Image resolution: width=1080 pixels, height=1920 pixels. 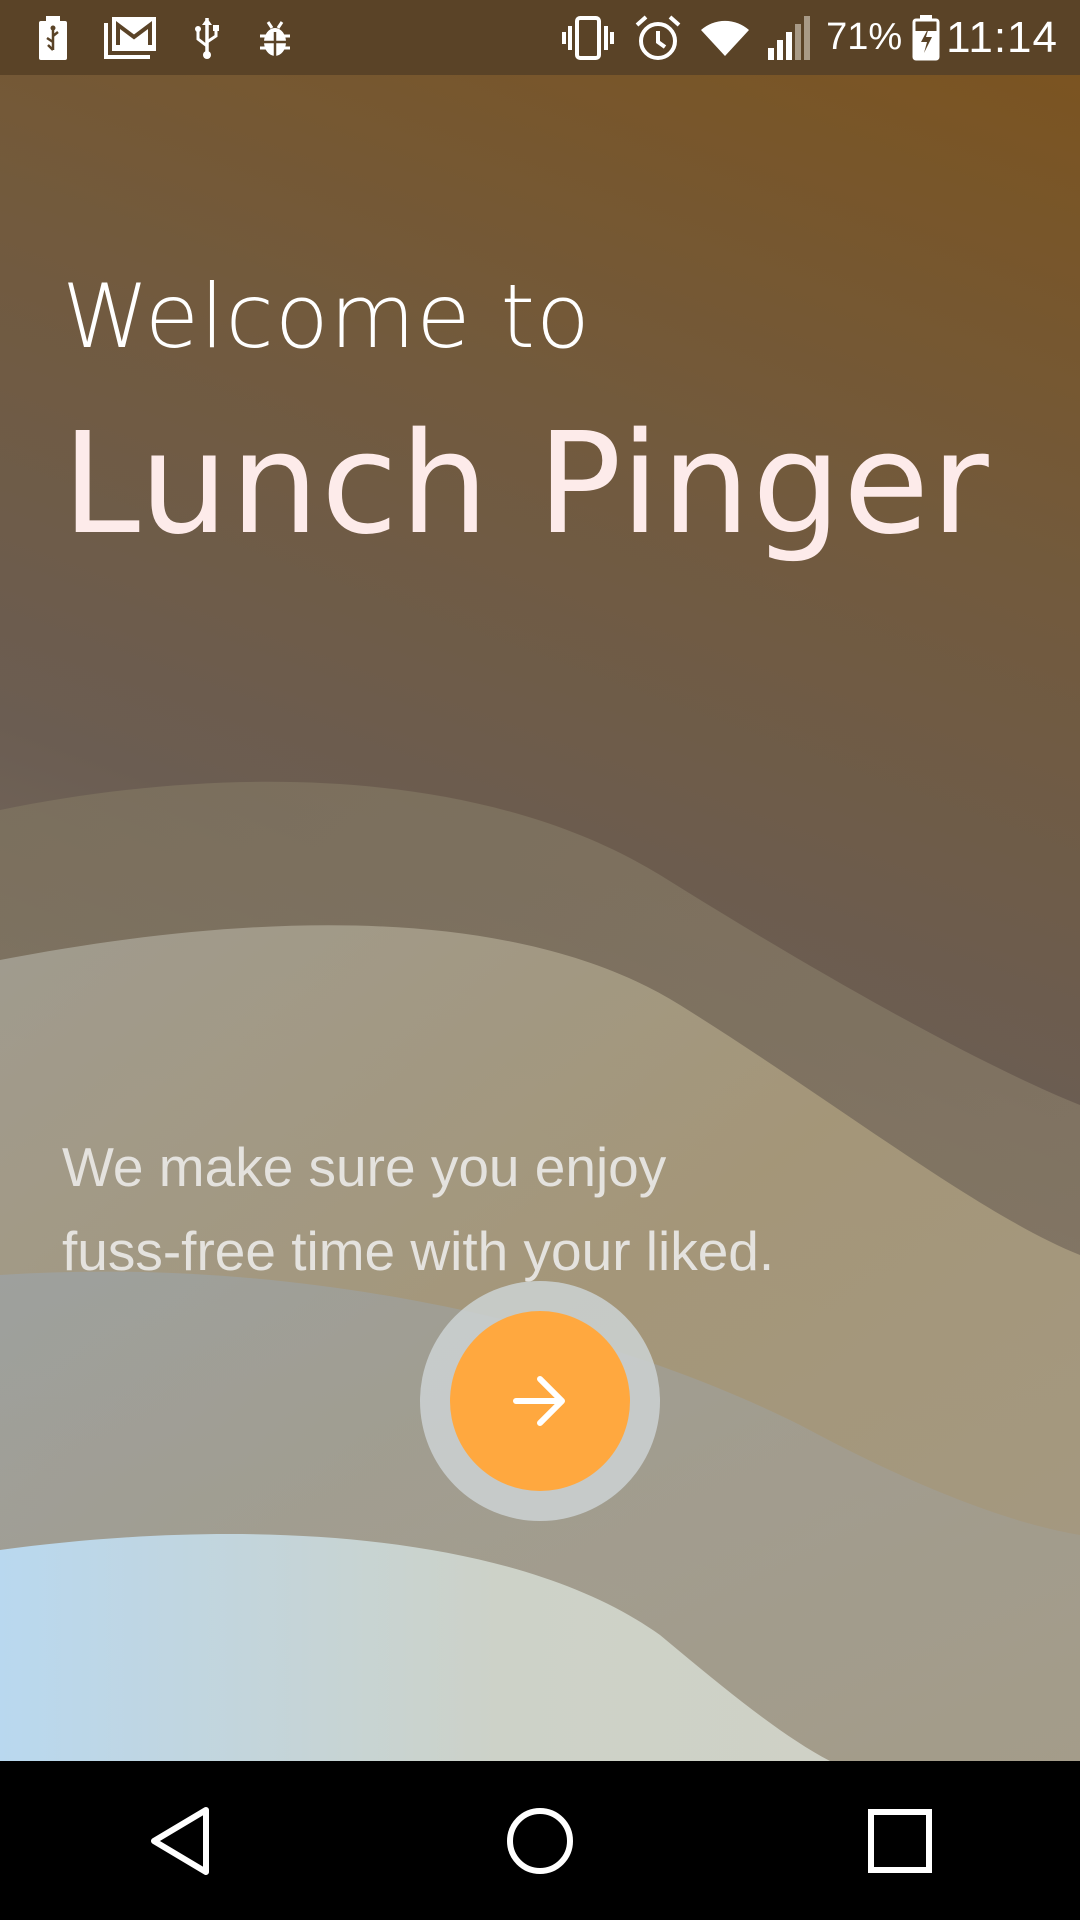 I want to click on battery-charging-icon, so click(x=926, y=37).